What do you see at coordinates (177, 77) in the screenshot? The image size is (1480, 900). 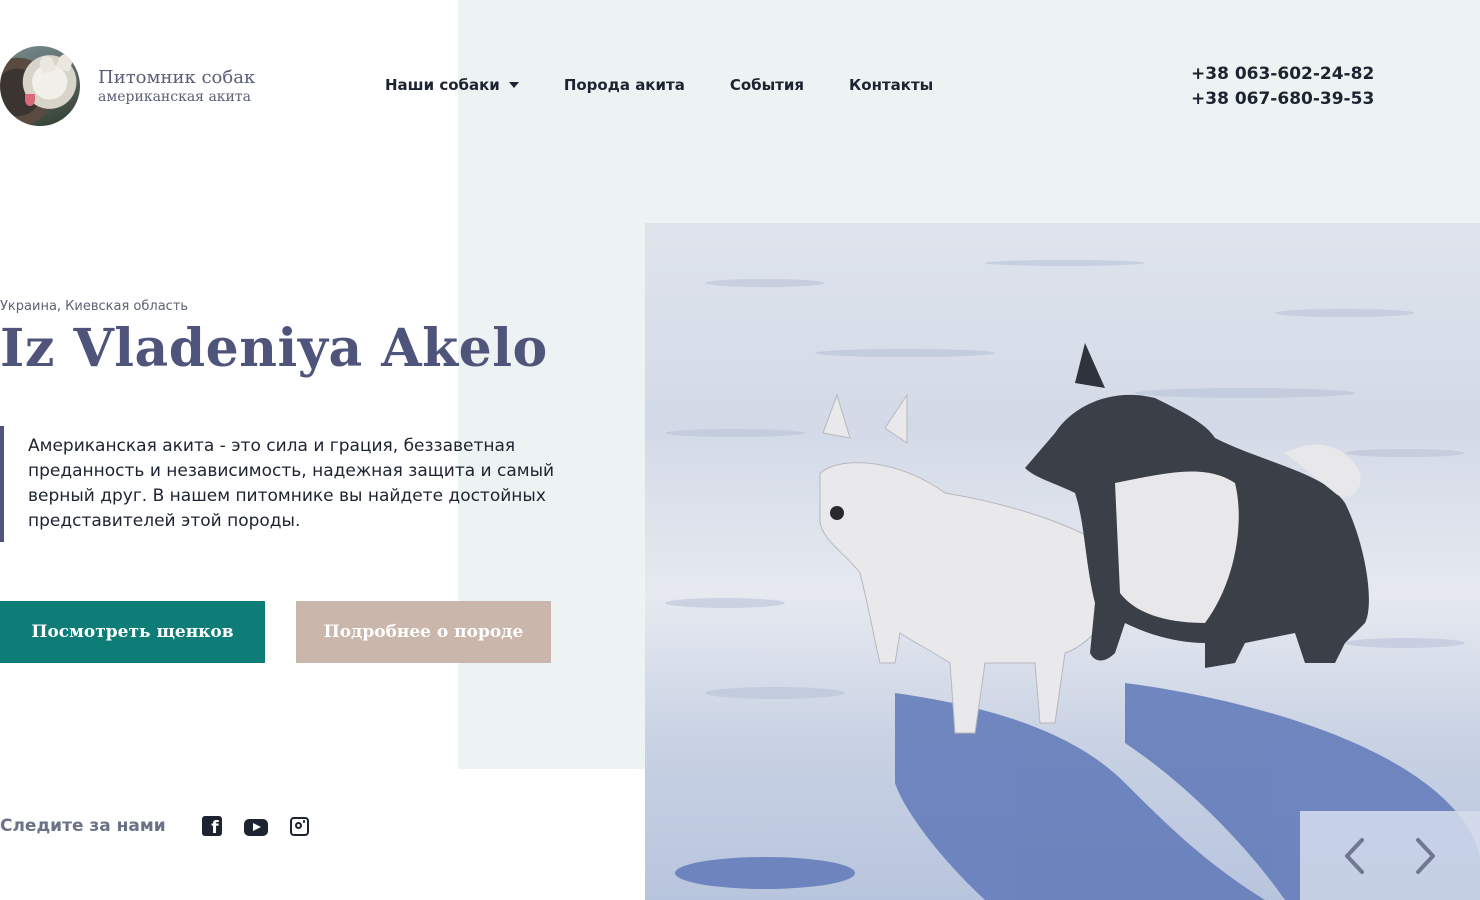 I see `logo-title: Питомник собак` at bounding box center [177, 77].